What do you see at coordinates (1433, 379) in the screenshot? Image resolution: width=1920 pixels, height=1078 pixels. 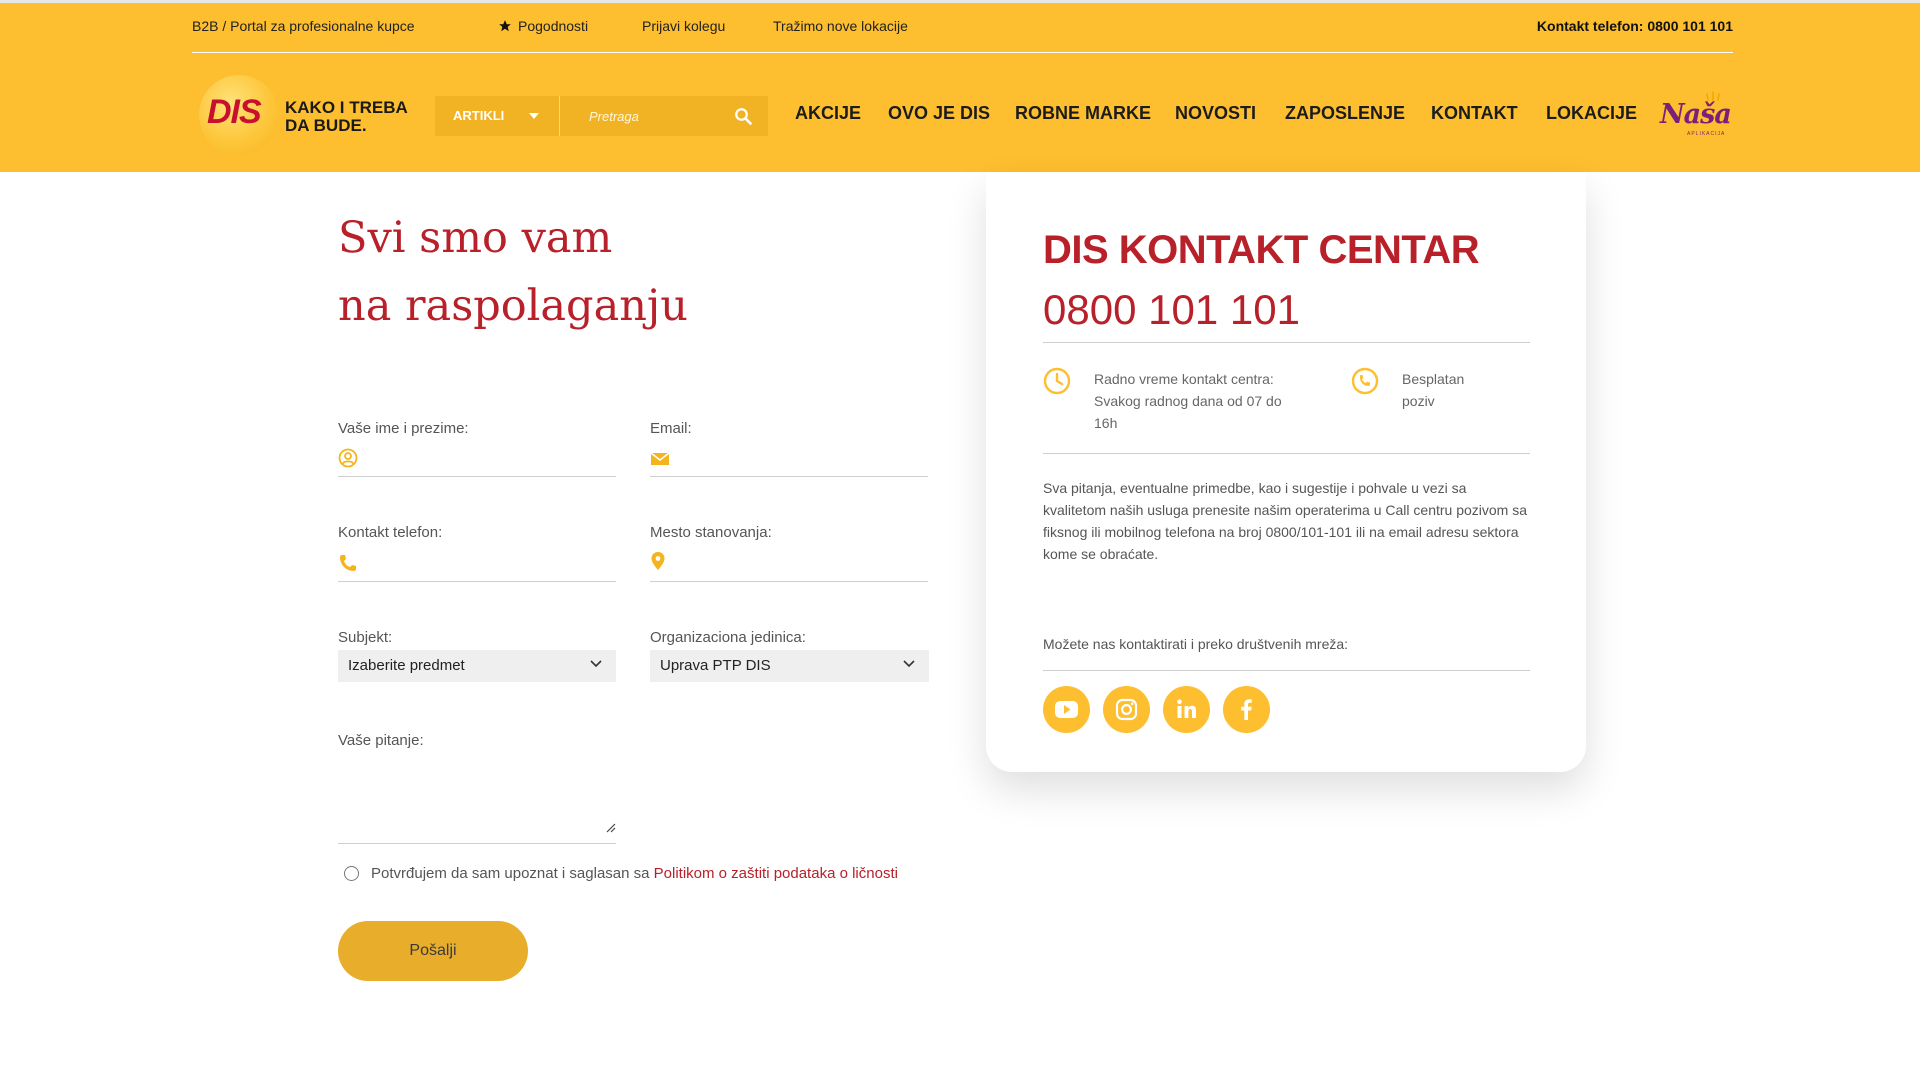 I see `free-call-line: Besplatan` at bounding box center [1433, 379].